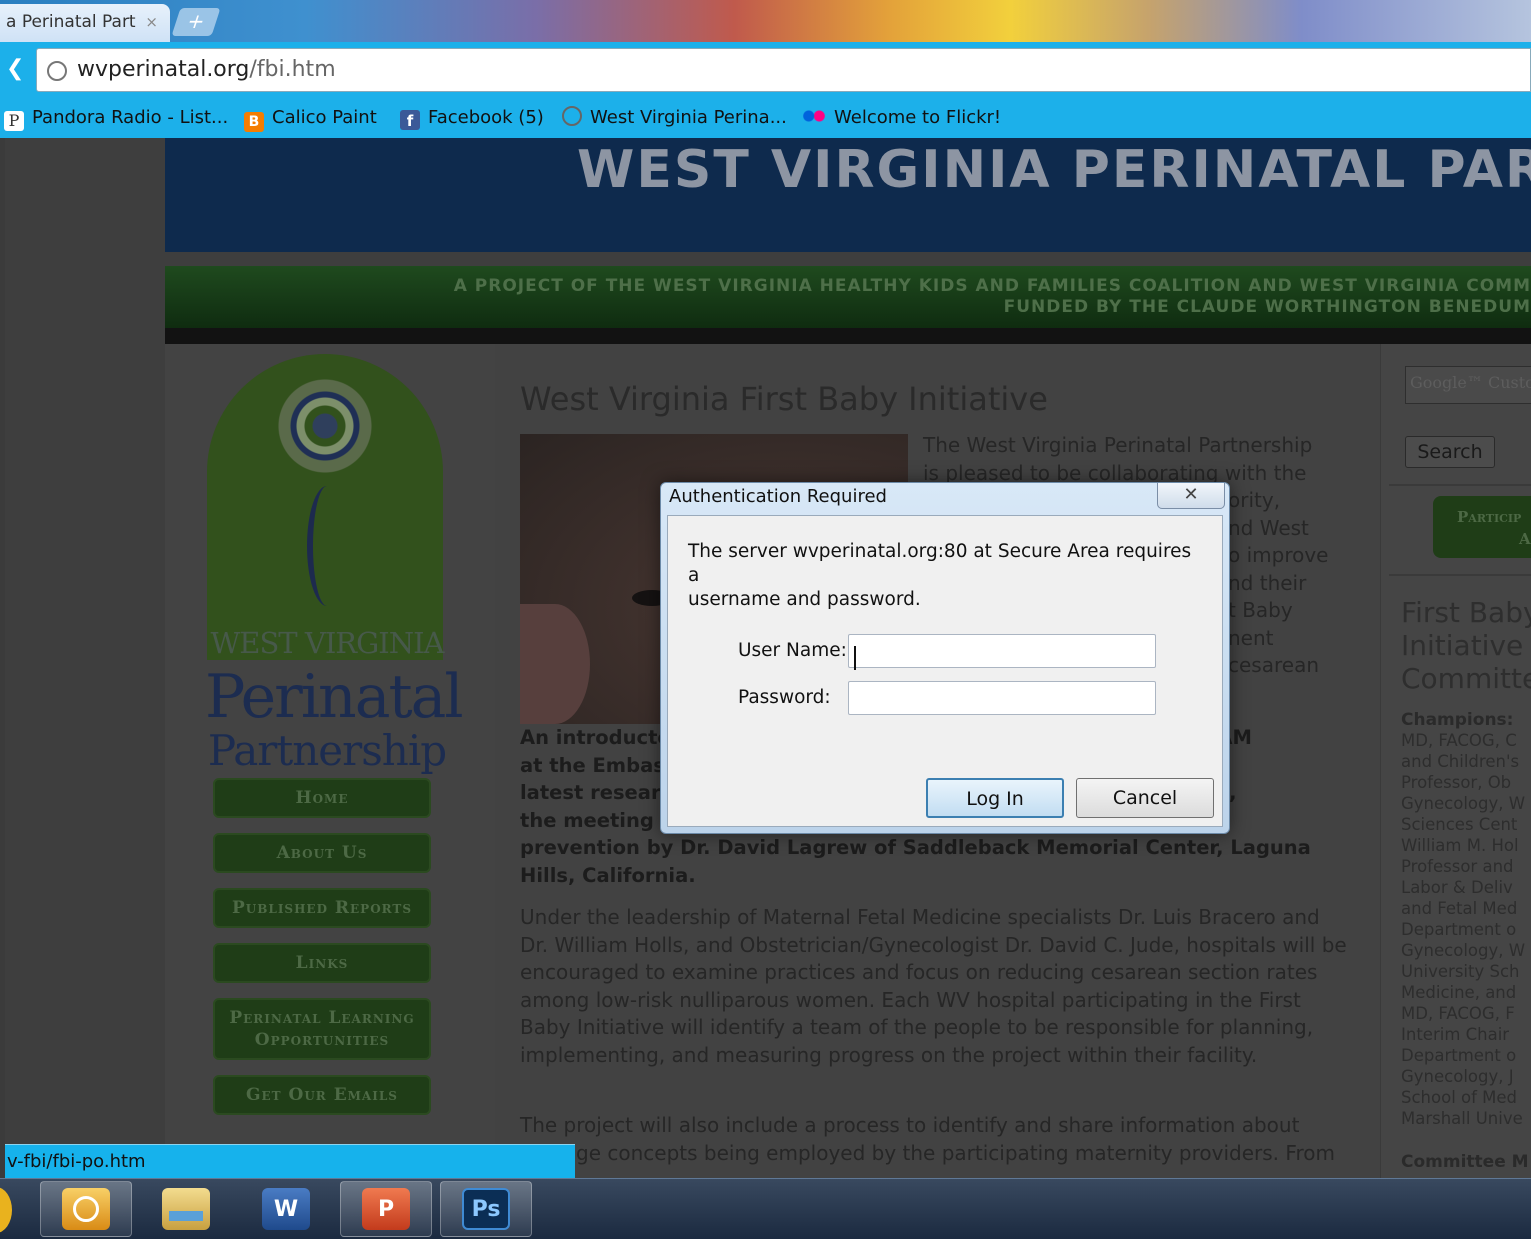 This screenshot has width=1531, height=1239. I want to click on search-button: Search, so click(1450, 452).